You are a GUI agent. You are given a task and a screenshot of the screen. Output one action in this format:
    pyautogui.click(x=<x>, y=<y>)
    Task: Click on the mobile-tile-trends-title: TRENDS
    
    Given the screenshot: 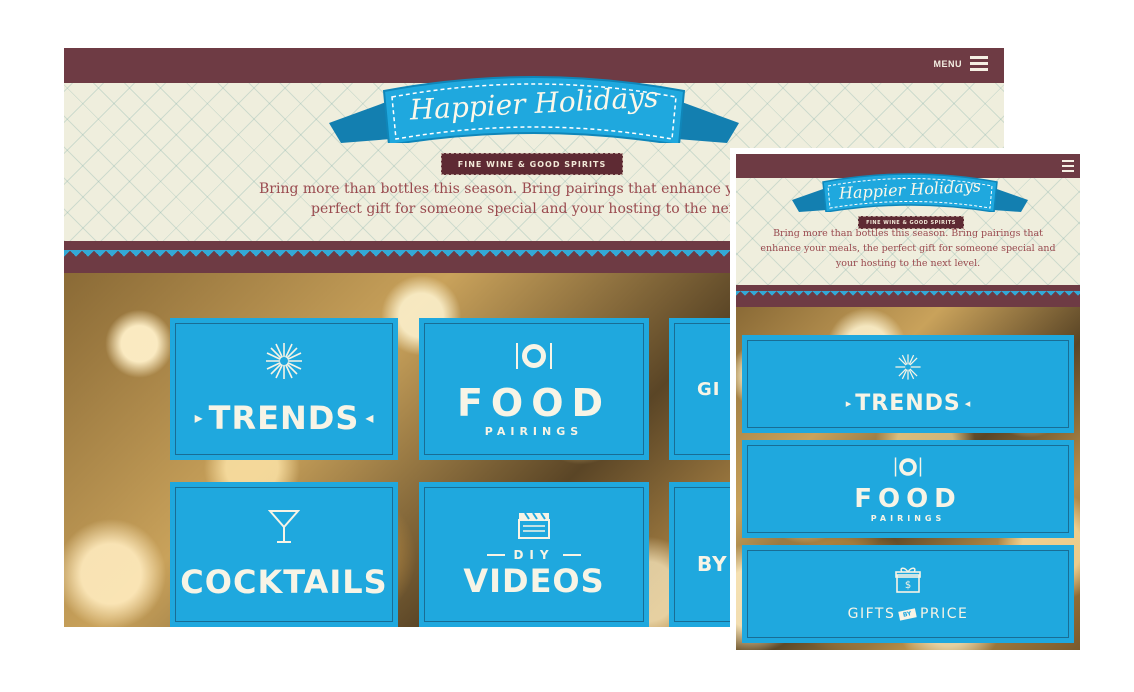 What is the action you would take?
    pyautogui.click(x=908, y=403)
    